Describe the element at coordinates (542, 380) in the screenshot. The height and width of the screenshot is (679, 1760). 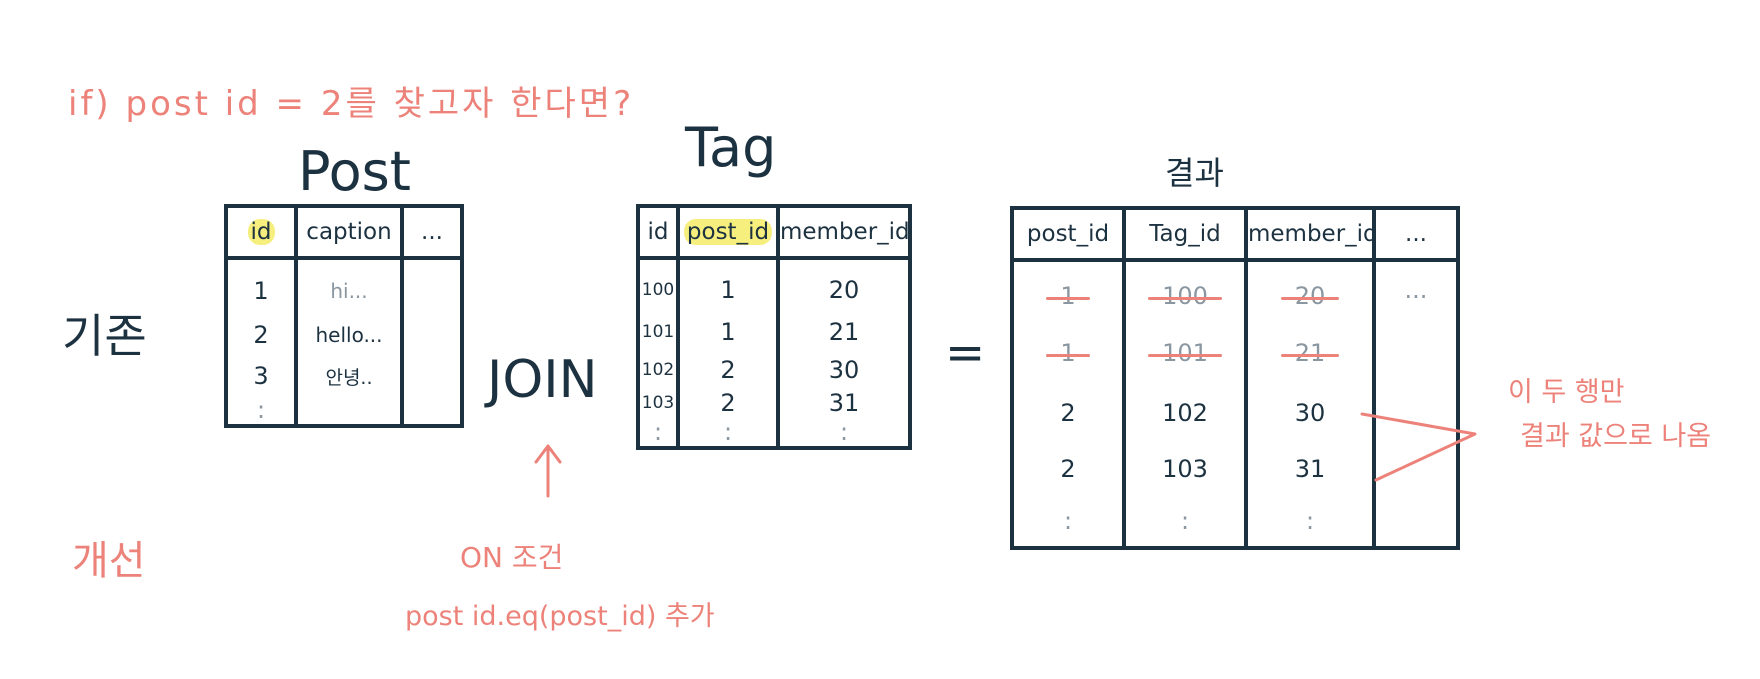
I see `join-label: JOIN` at that location.